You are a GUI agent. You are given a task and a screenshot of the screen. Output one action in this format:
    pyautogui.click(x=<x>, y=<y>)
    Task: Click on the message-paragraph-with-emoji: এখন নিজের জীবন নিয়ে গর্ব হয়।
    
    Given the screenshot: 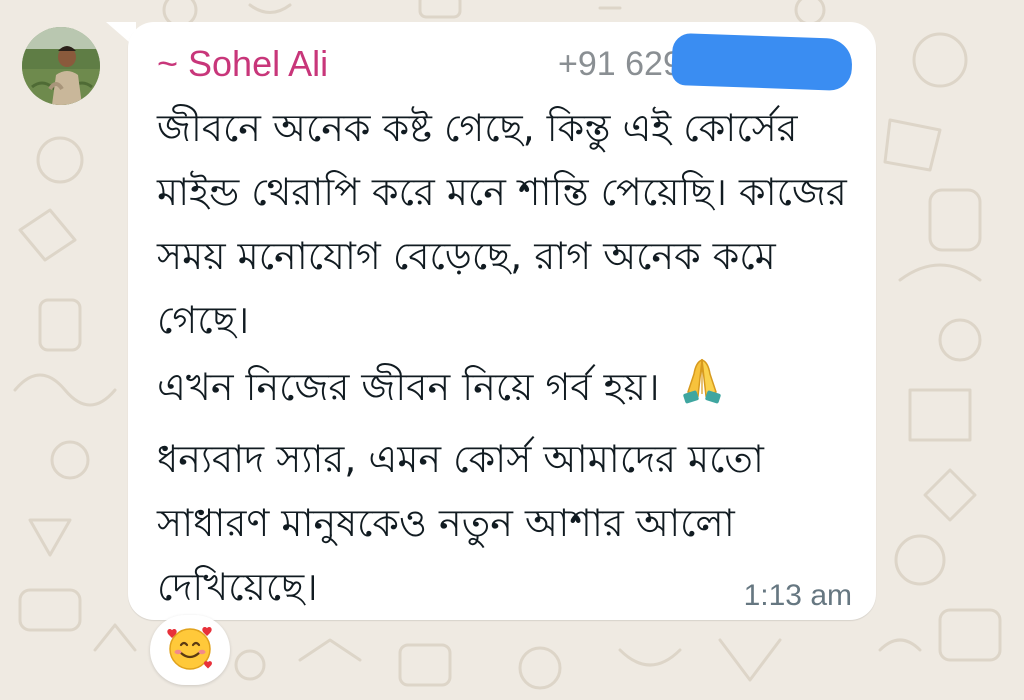 What is the action you would take?
    pyautogui.click(x=502, y=389)
    